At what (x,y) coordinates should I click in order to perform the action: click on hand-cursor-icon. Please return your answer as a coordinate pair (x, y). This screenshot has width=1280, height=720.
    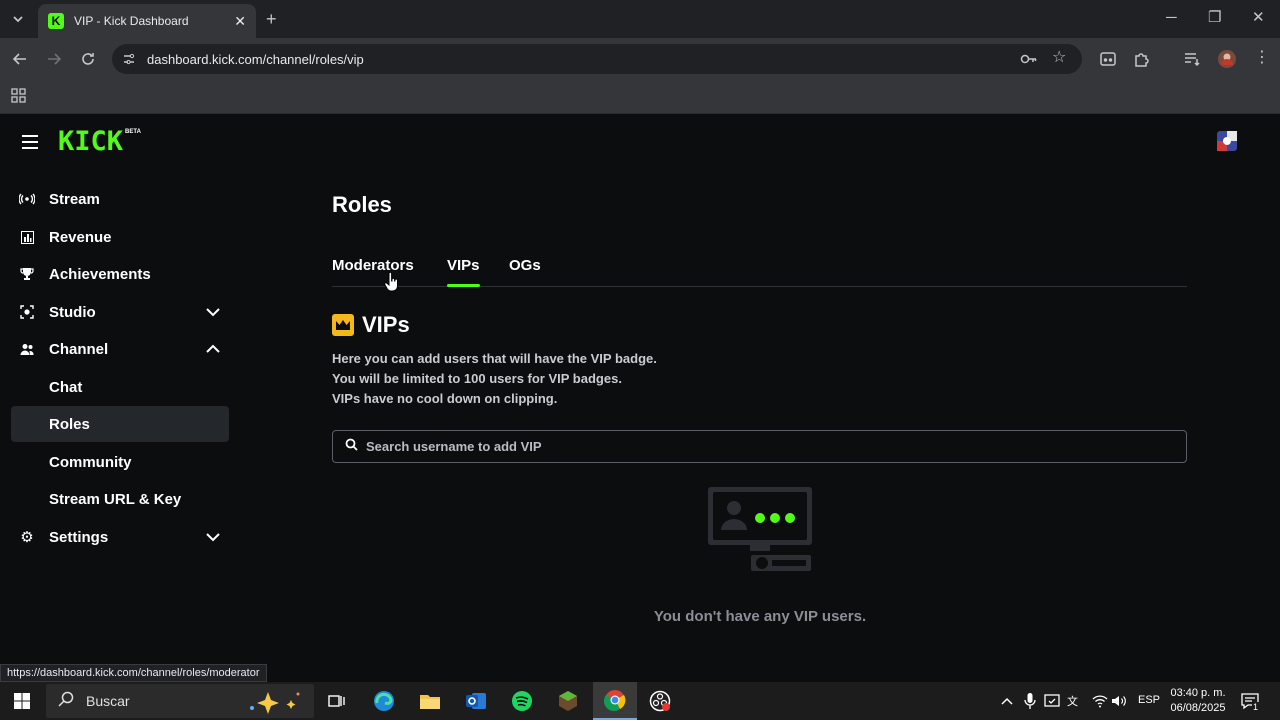
    Looking at the image, I should click on (392, 284).